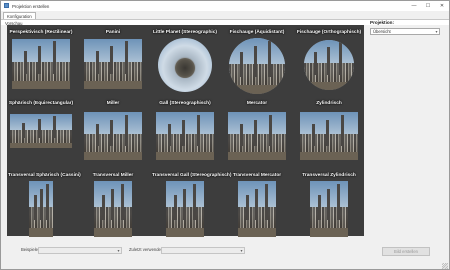  Describe the element at coordinates (185, 32) in the screenshot. I see `projection-label: Little Planet (Stereographic)` at that location.